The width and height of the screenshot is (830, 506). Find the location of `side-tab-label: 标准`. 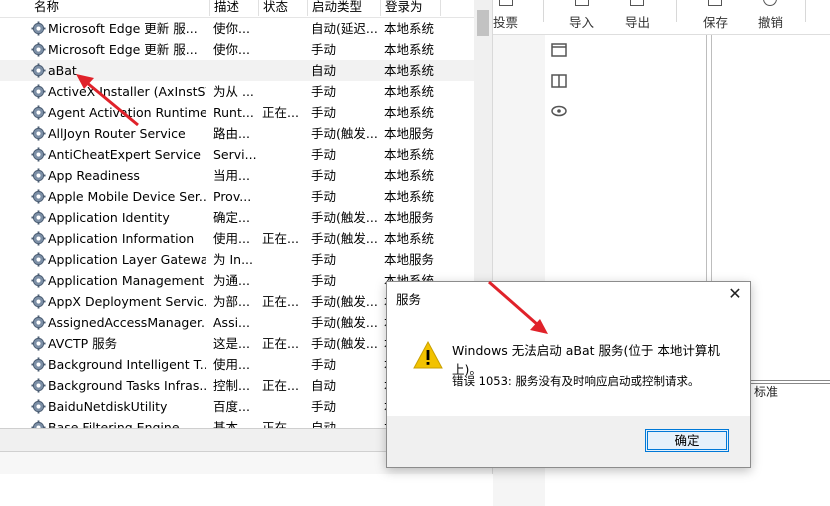

side-tab-label: 标准 is located at coordinates (766, 391).